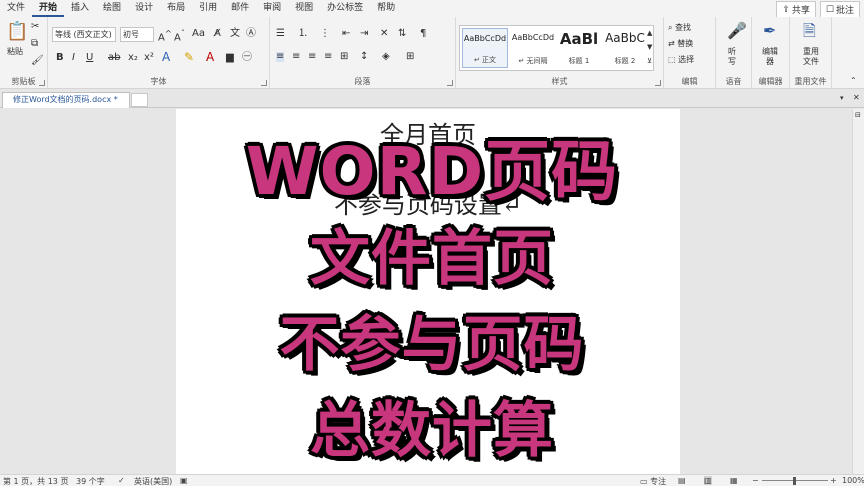 Image resolution: width=864 pixels, height=486 pixels. Describe the element at coordinates (42, 83) in the screenshot. I see `clipboard-launcher-icon` at that location.